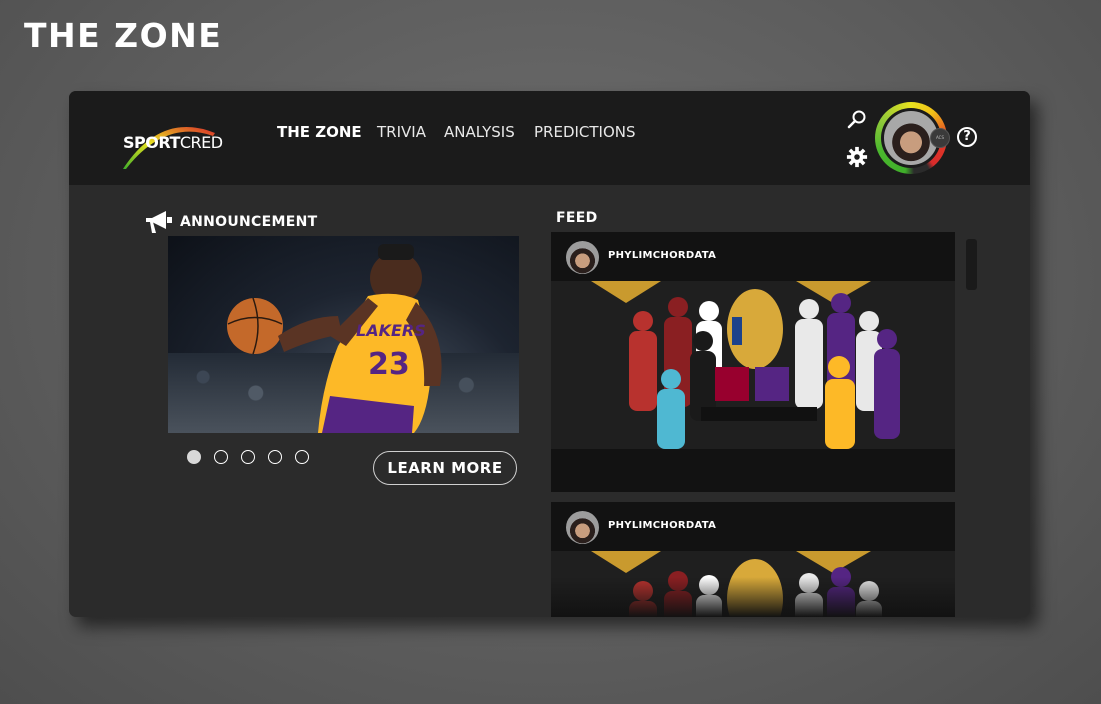  I want to click on feed-scrollbar, so click(971, 264).